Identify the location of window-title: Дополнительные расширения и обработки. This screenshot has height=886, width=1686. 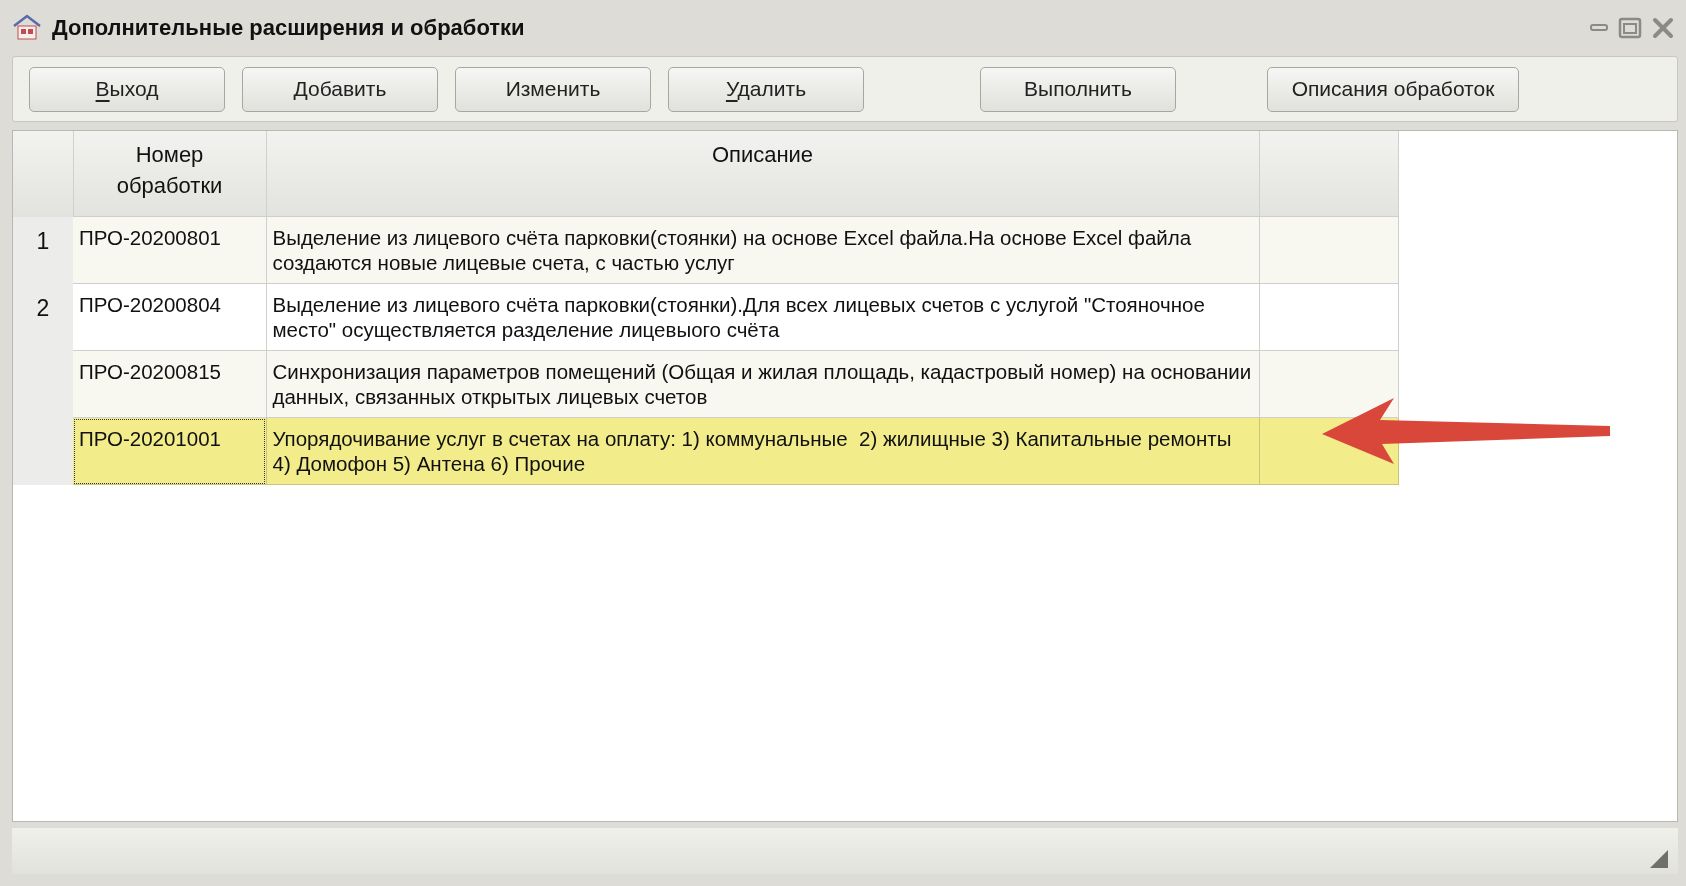
(288, 28).